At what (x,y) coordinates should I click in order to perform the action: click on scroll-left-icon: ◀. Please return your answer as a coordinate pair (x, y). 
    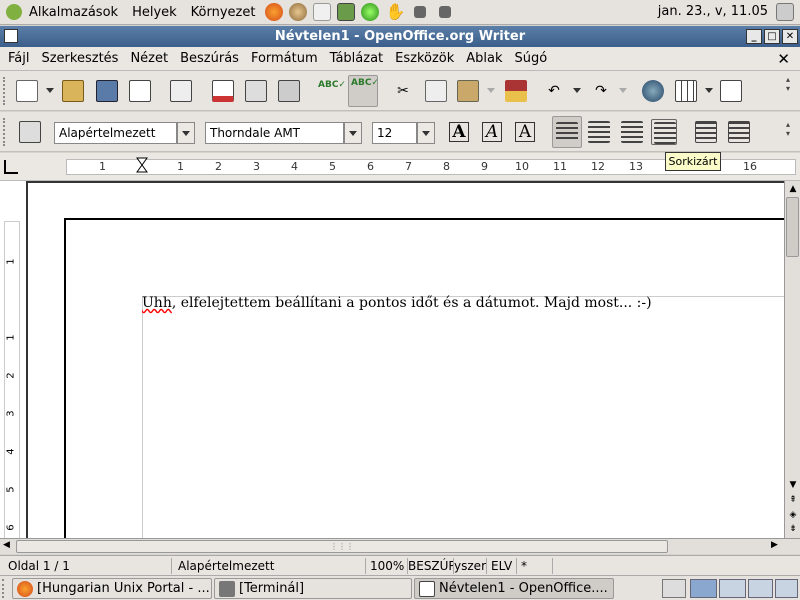
    Looking at the image, I should click on (6, 545).